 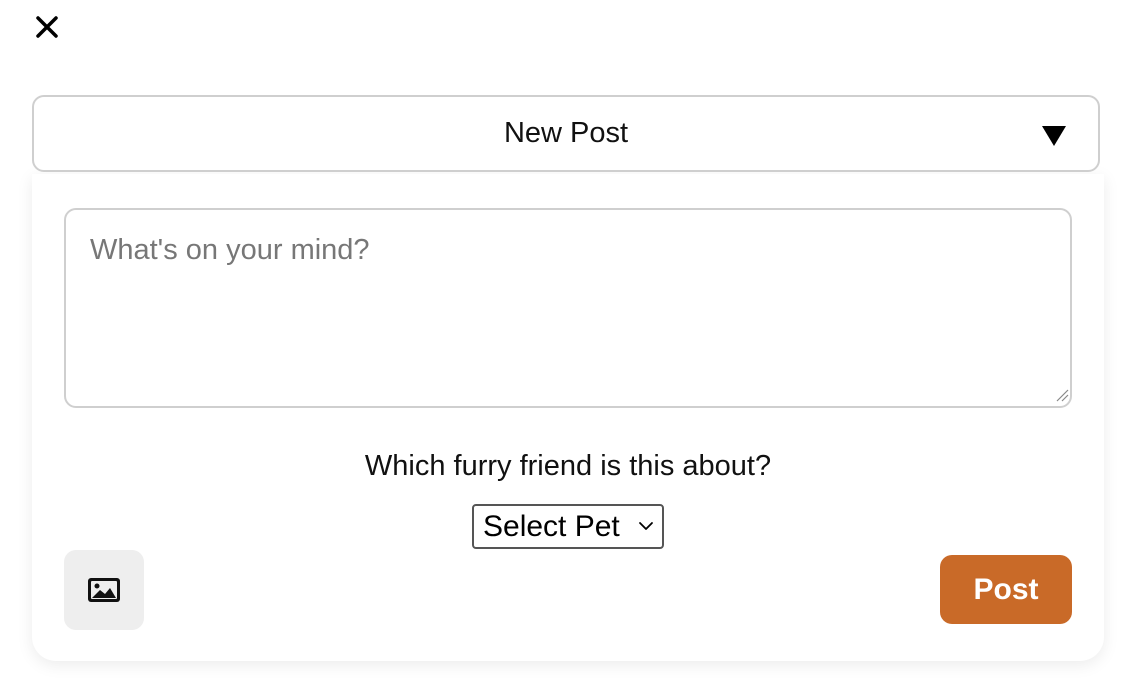 I want to click on close-icon, so click(x=47, y=27).